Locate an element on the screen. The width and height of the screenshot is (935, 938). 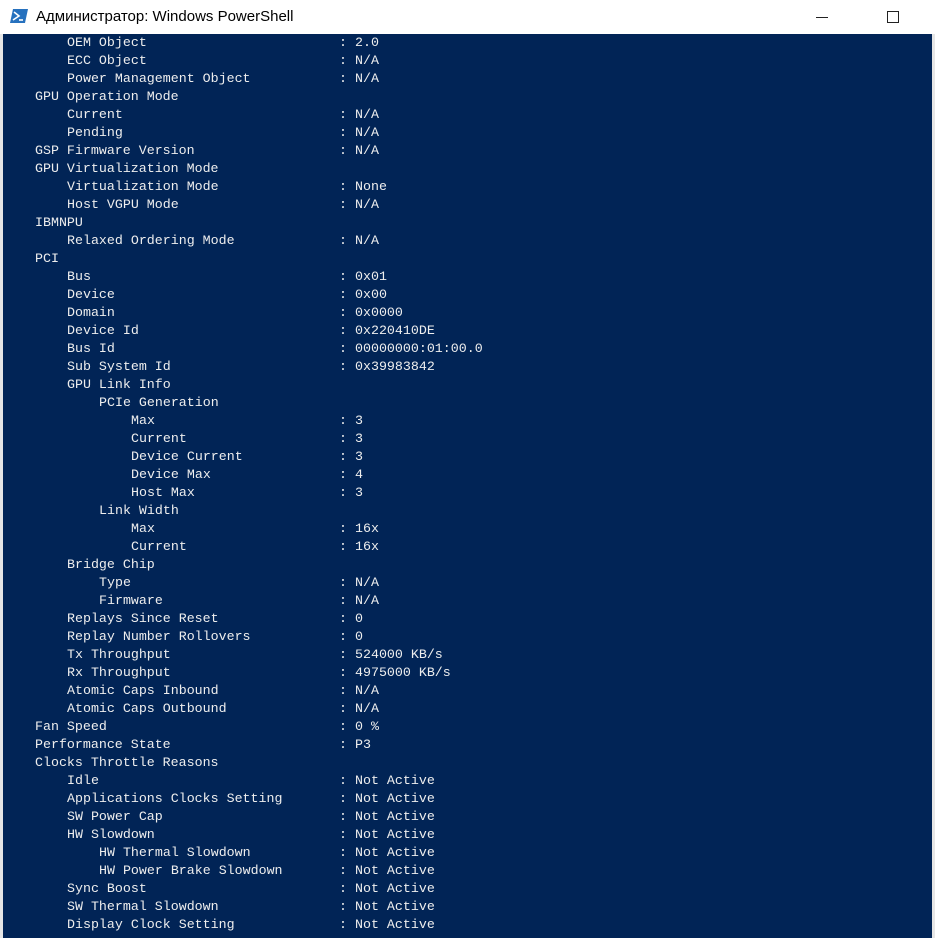
console-line-label: Host VGPU Mode is located at coordinates (123, 204).